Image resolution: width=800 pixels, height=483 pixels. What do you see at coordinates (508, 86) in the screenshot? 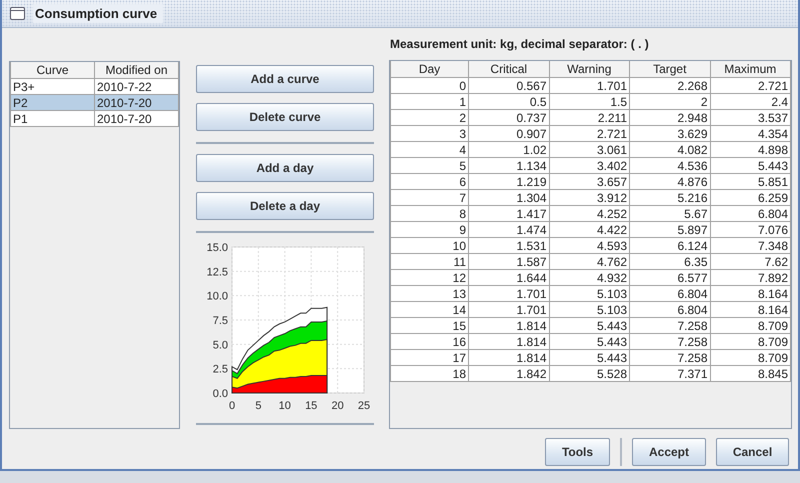
I see `table-cell: 0.567` at bounding box center [508, 86].